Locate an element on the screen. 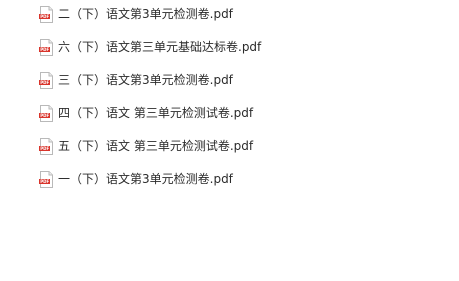 This screenshot has height=281, width=459. file-name: 四（下）语文 第三单元检测试卷.pdf is located at coordinates (156, 113).